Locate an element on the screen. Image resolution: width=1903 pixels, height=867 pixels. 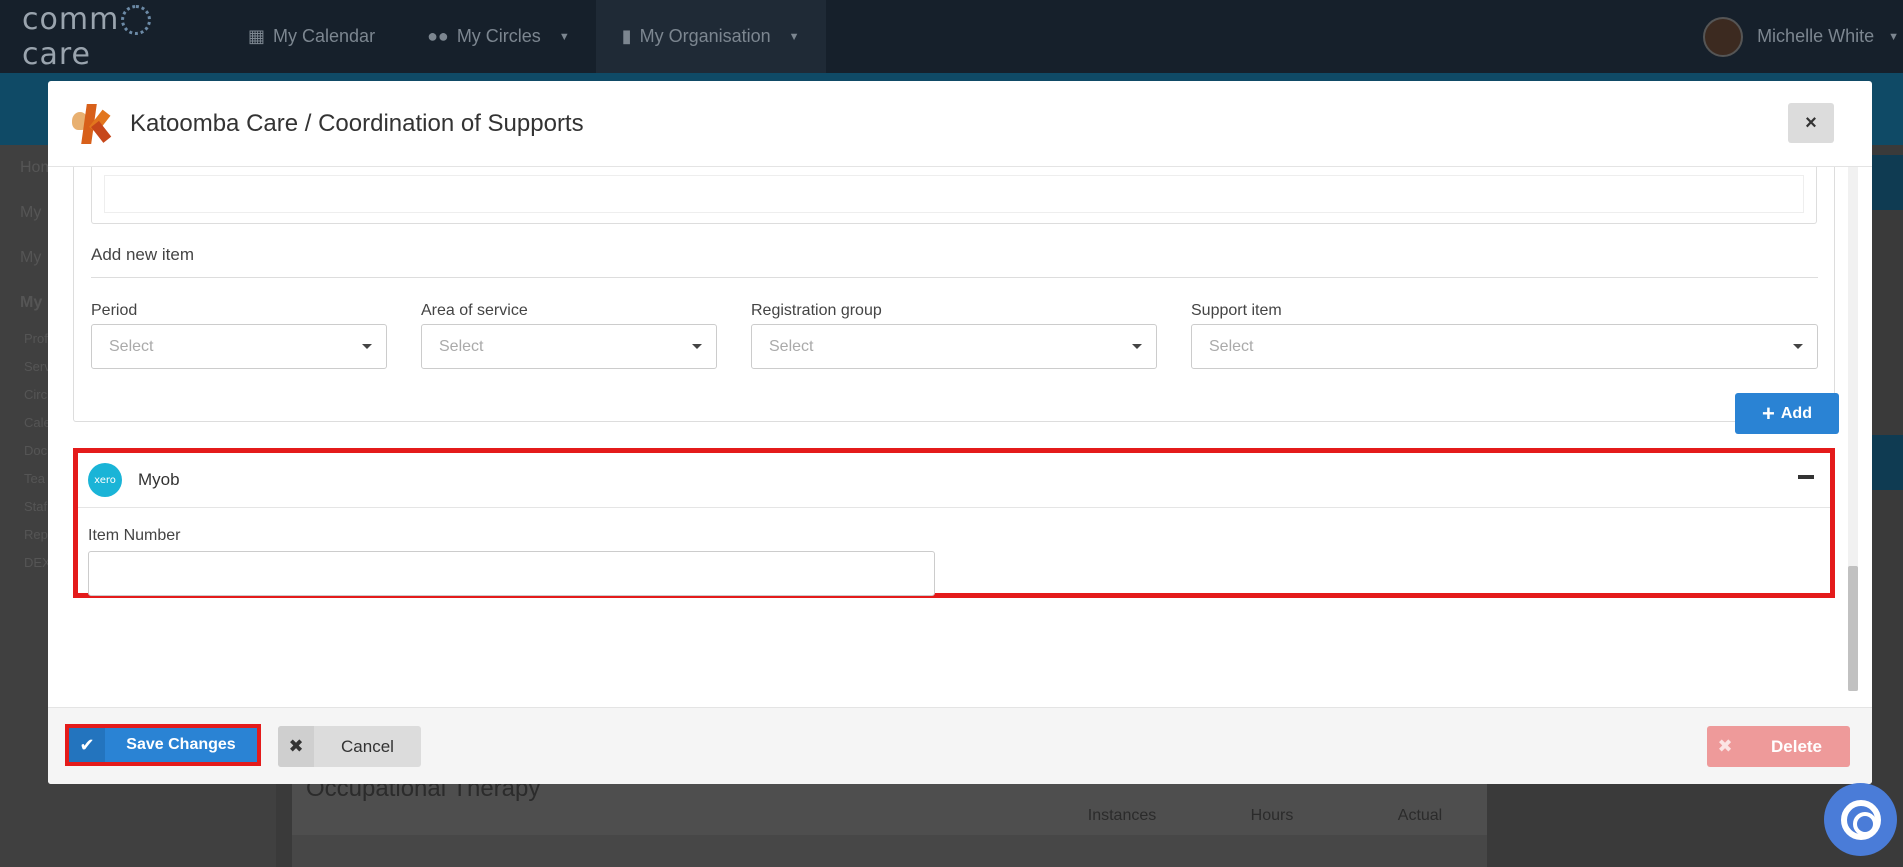
delete-button: ✖ Delete is located at coordinates (1778, 746).